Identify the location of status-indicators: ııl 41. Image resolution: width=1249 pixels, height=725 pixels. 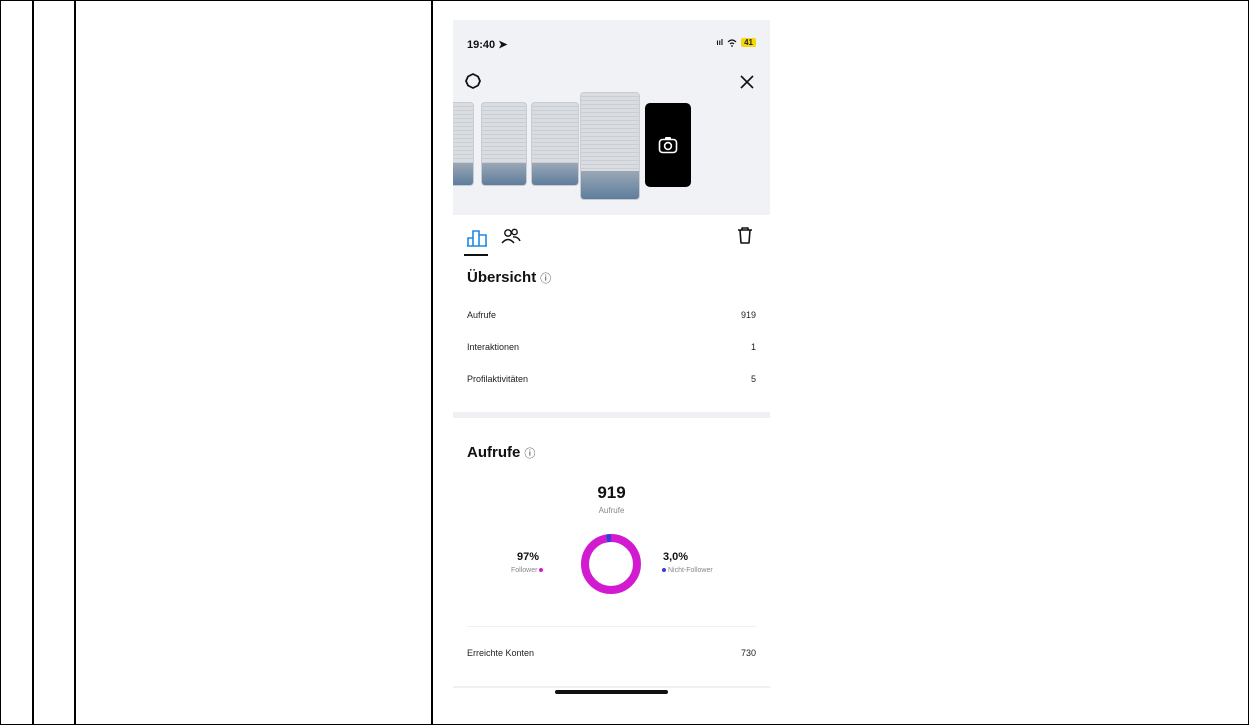
(736, 42).